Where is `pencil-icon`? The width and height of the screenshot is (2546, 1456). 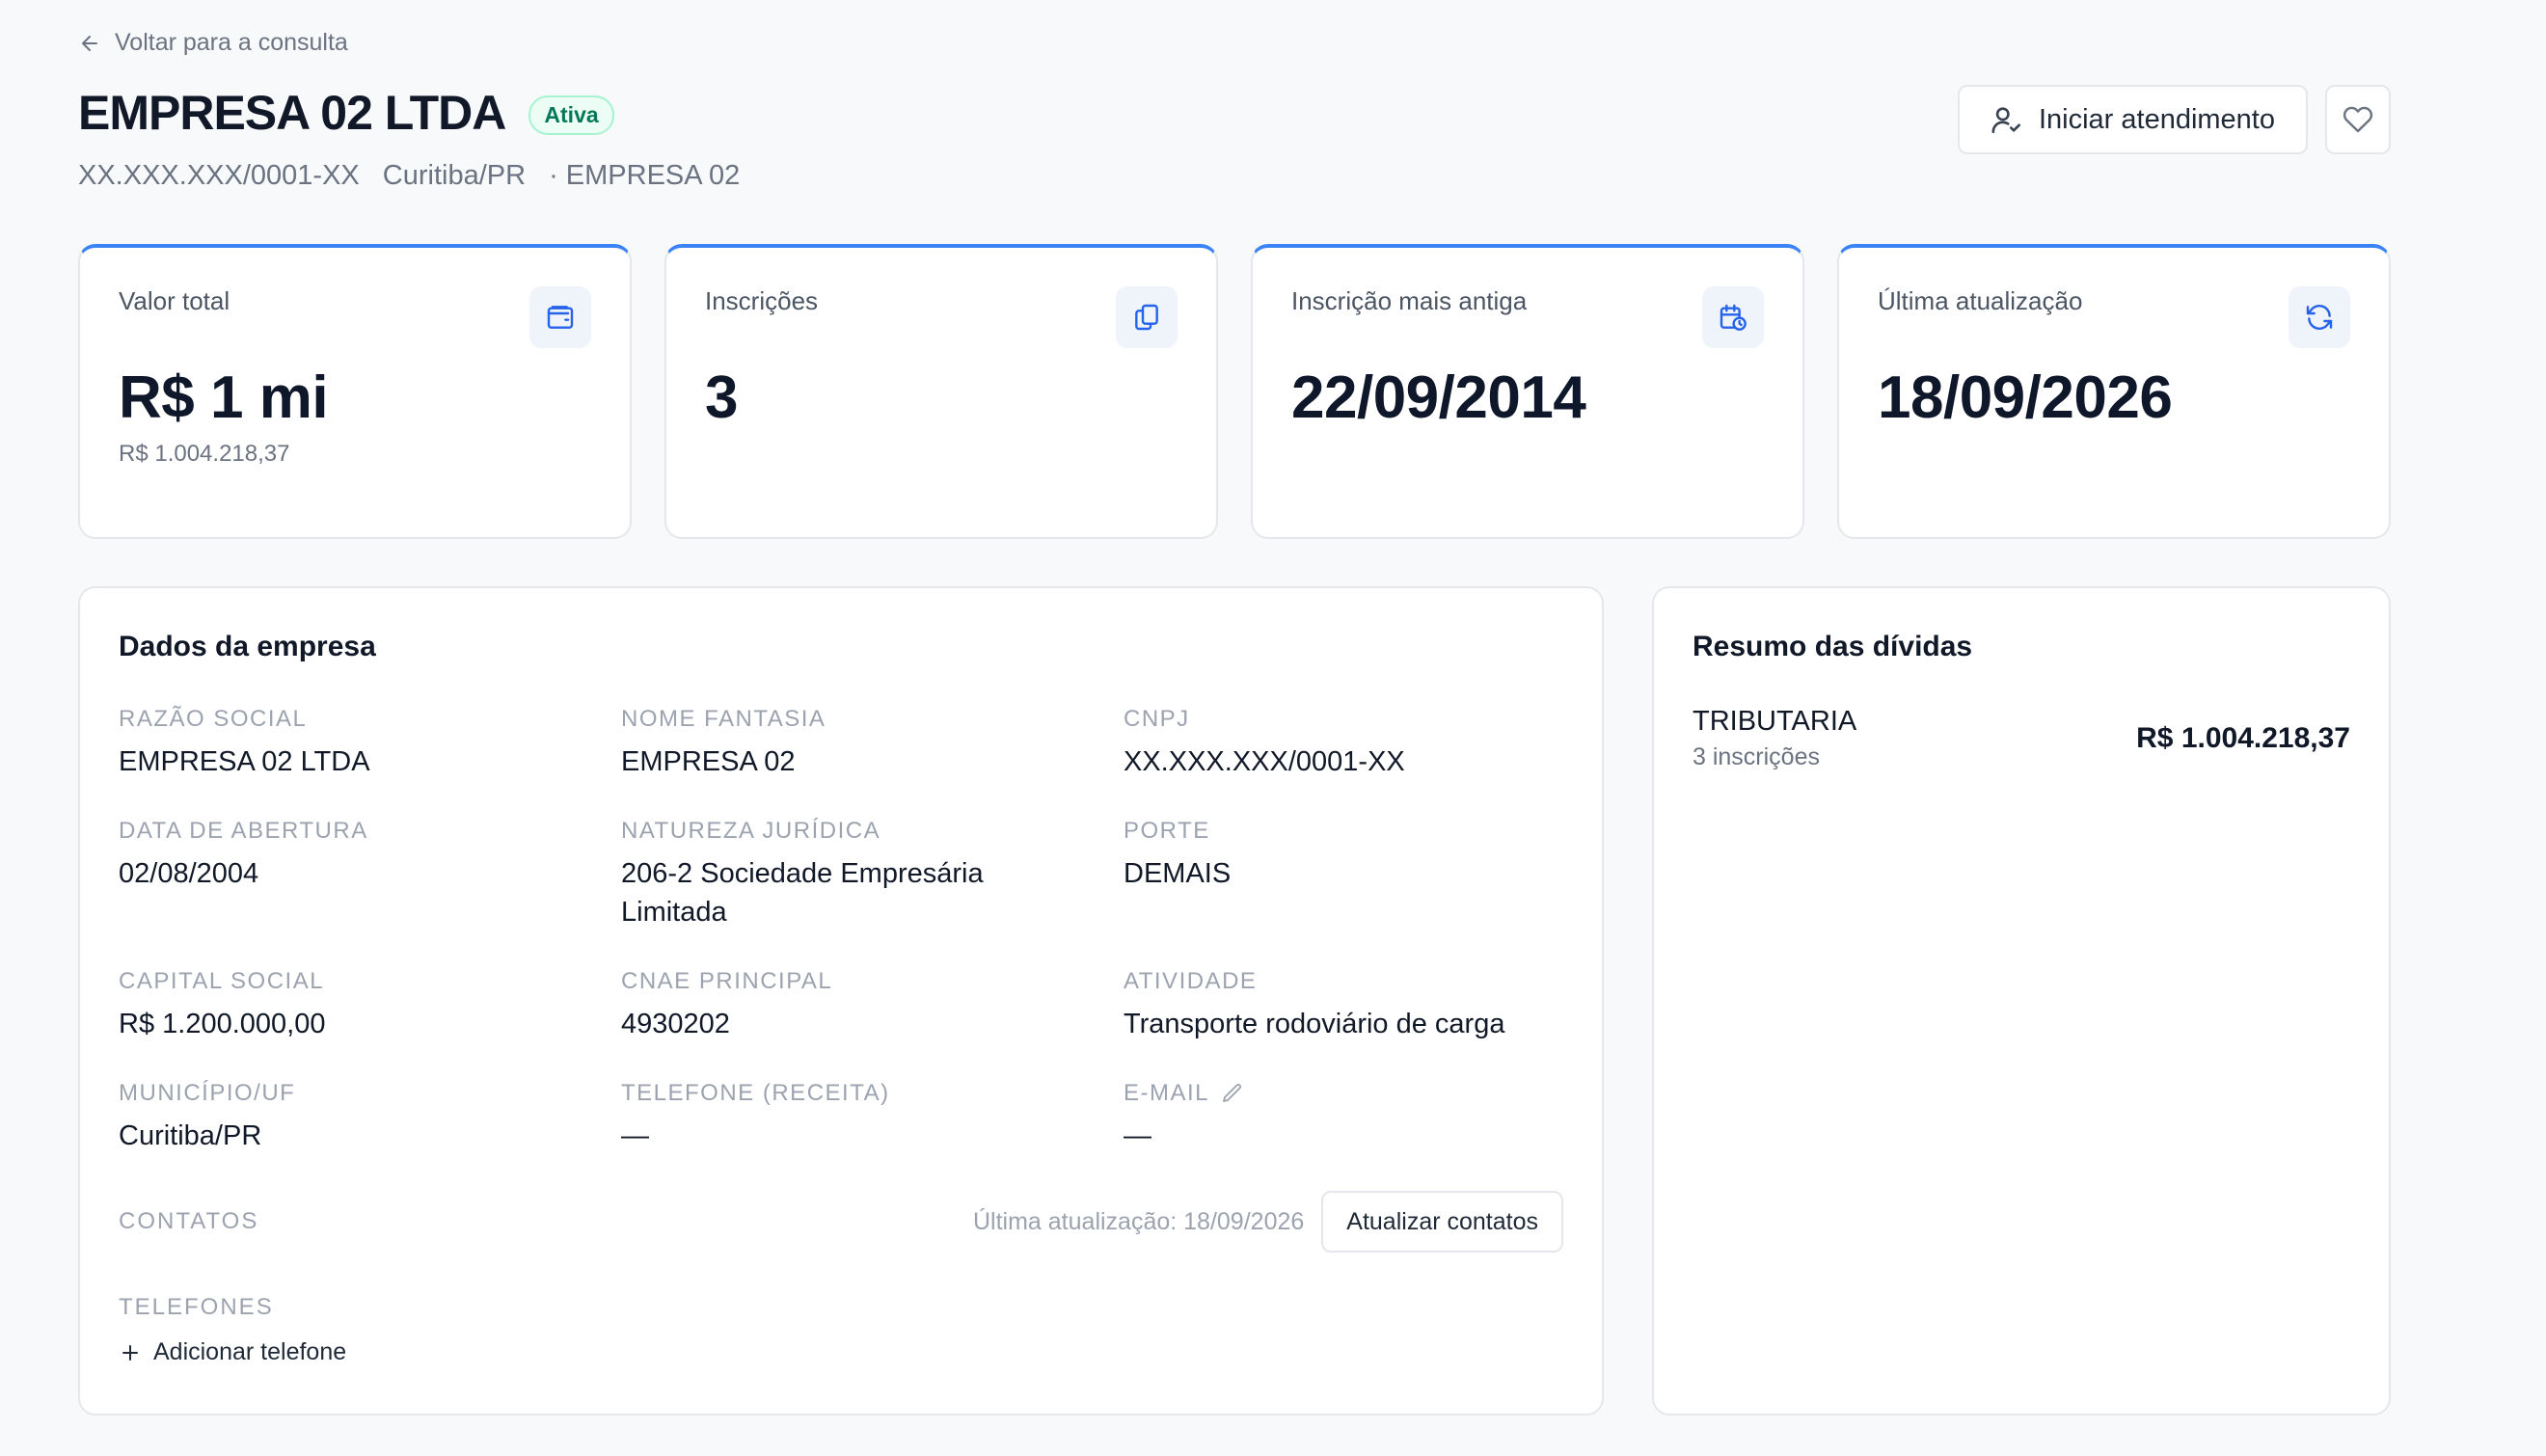 pencil-icon is located at coordinates (1232, 1093).